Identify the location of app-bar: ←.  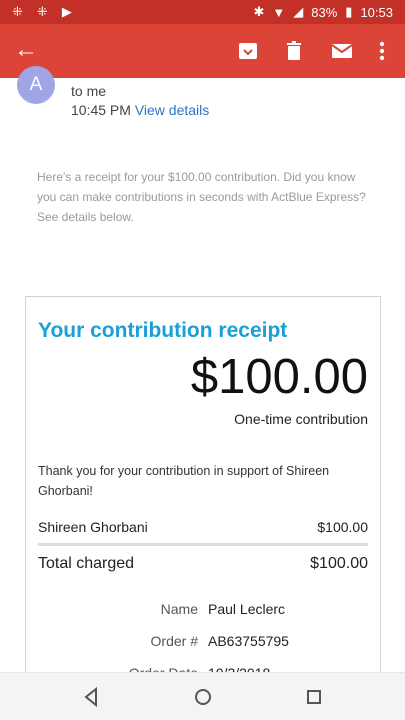
(202, 51).